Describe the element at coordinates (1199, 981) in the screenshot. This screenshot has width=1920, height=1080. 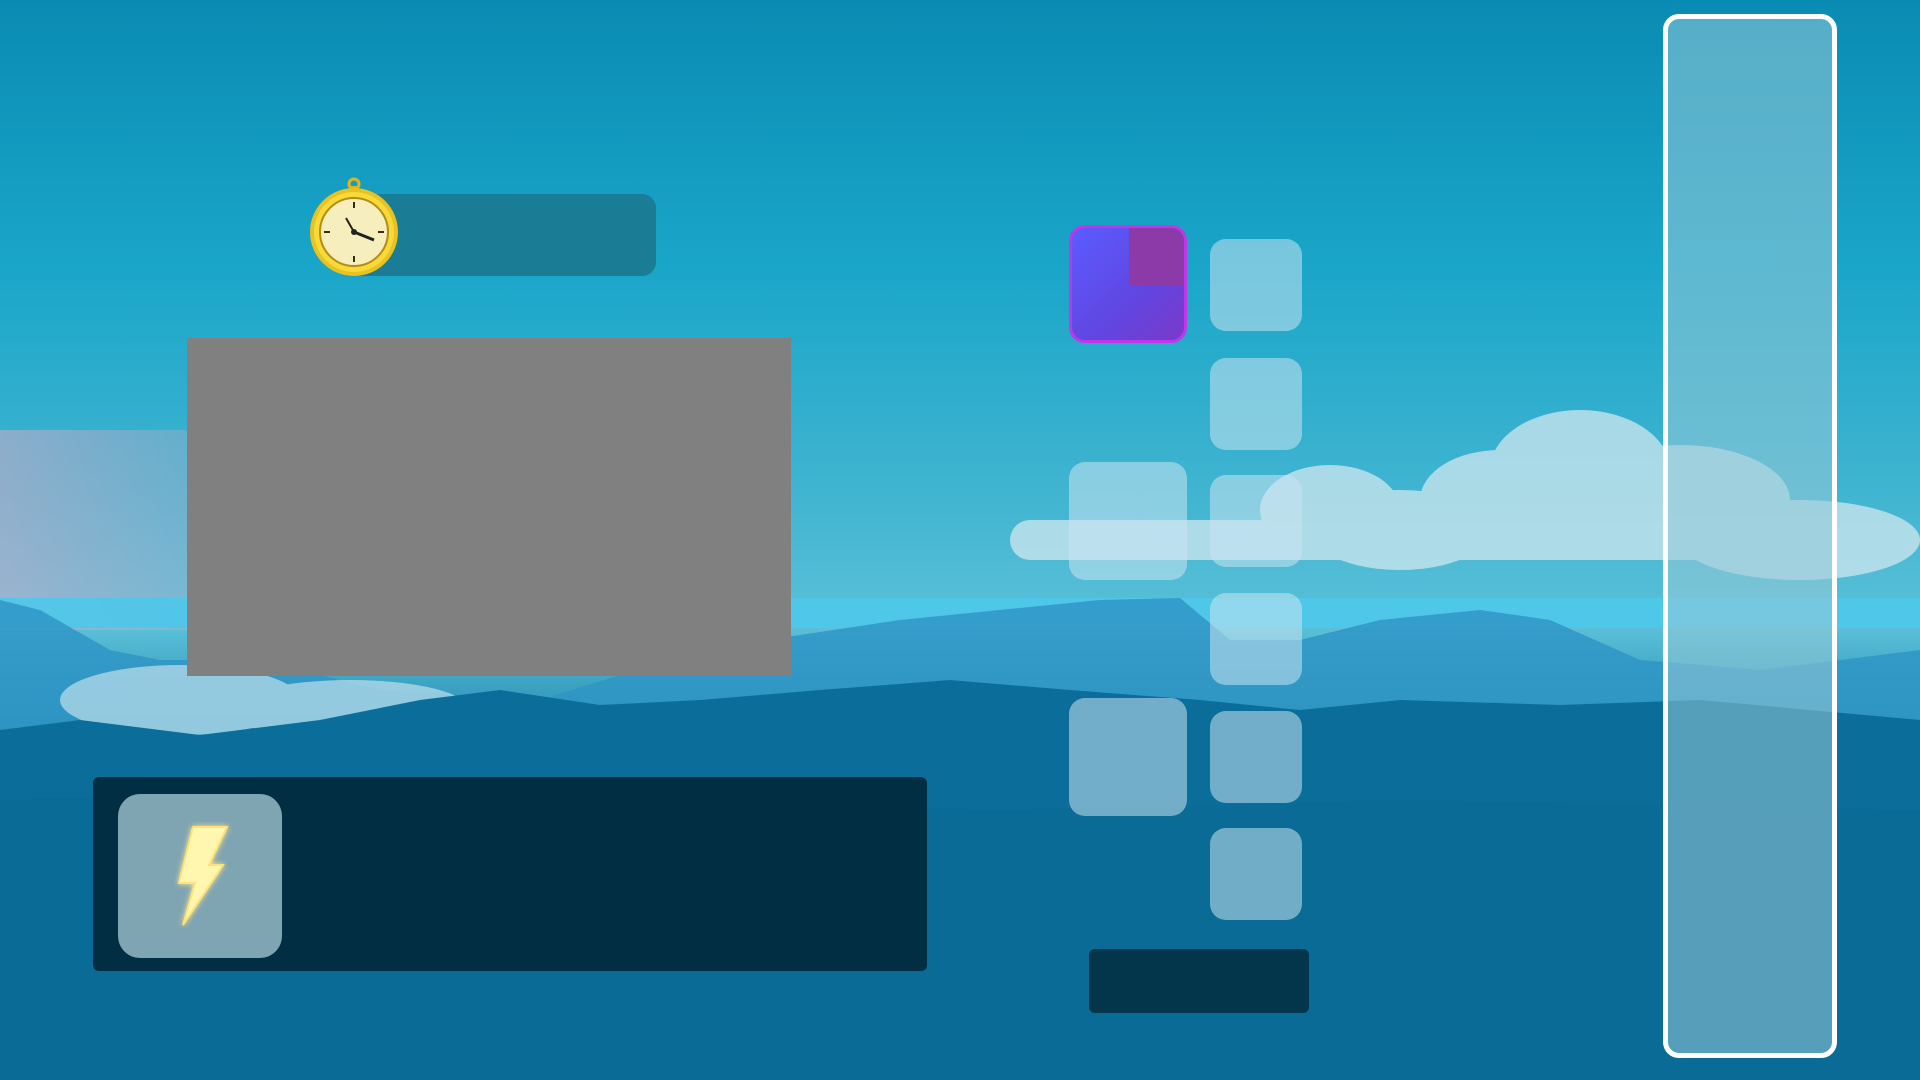
I see `confirm-button` at that location.